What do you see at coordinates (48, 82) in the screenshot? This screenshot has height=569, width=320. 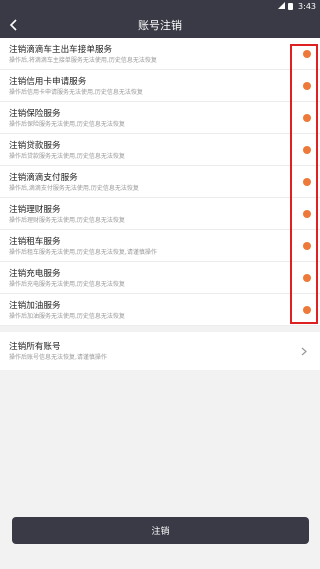 I see `service-title: 注销信用卡申请服务` at bounding box center [48, 82].